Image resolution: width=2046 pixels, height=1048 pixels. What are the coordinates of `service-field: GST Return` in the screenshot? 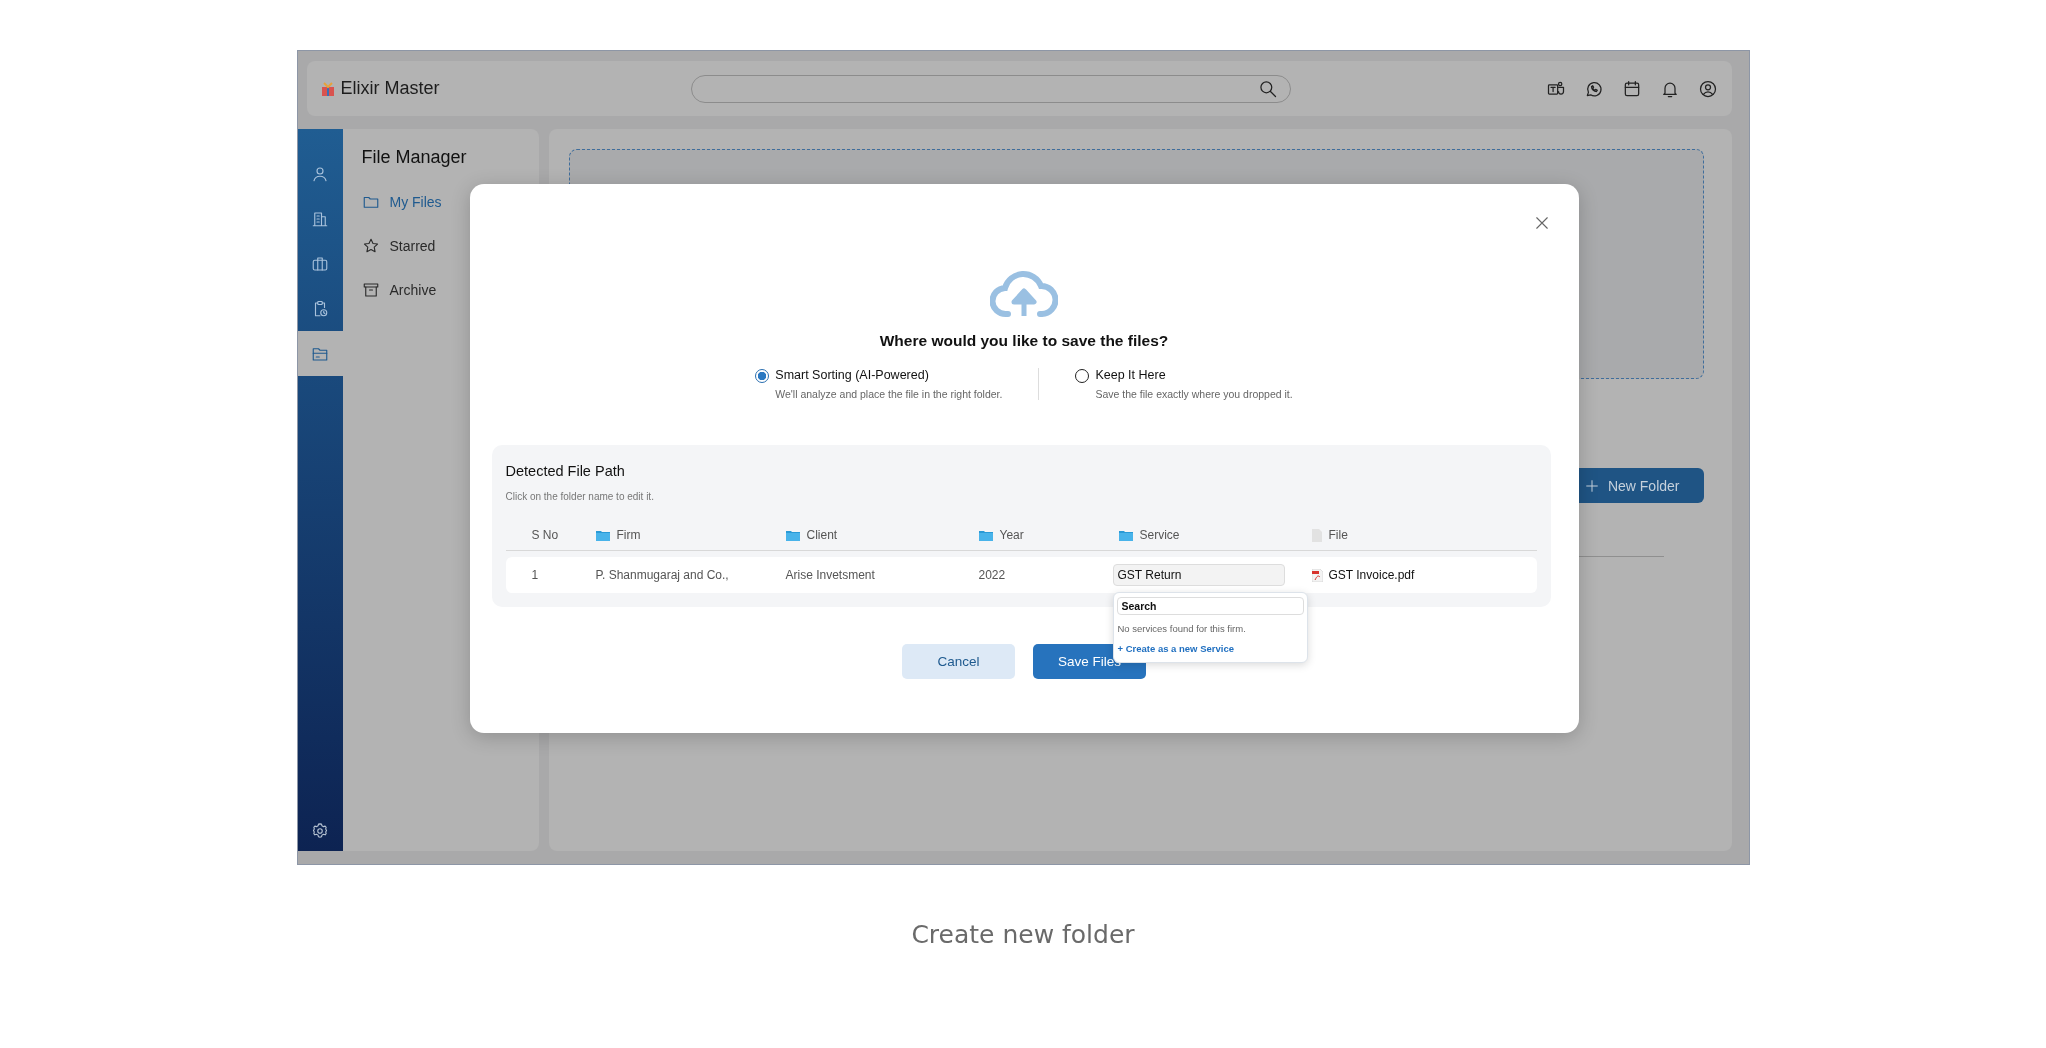 It's located at (1198, 575).